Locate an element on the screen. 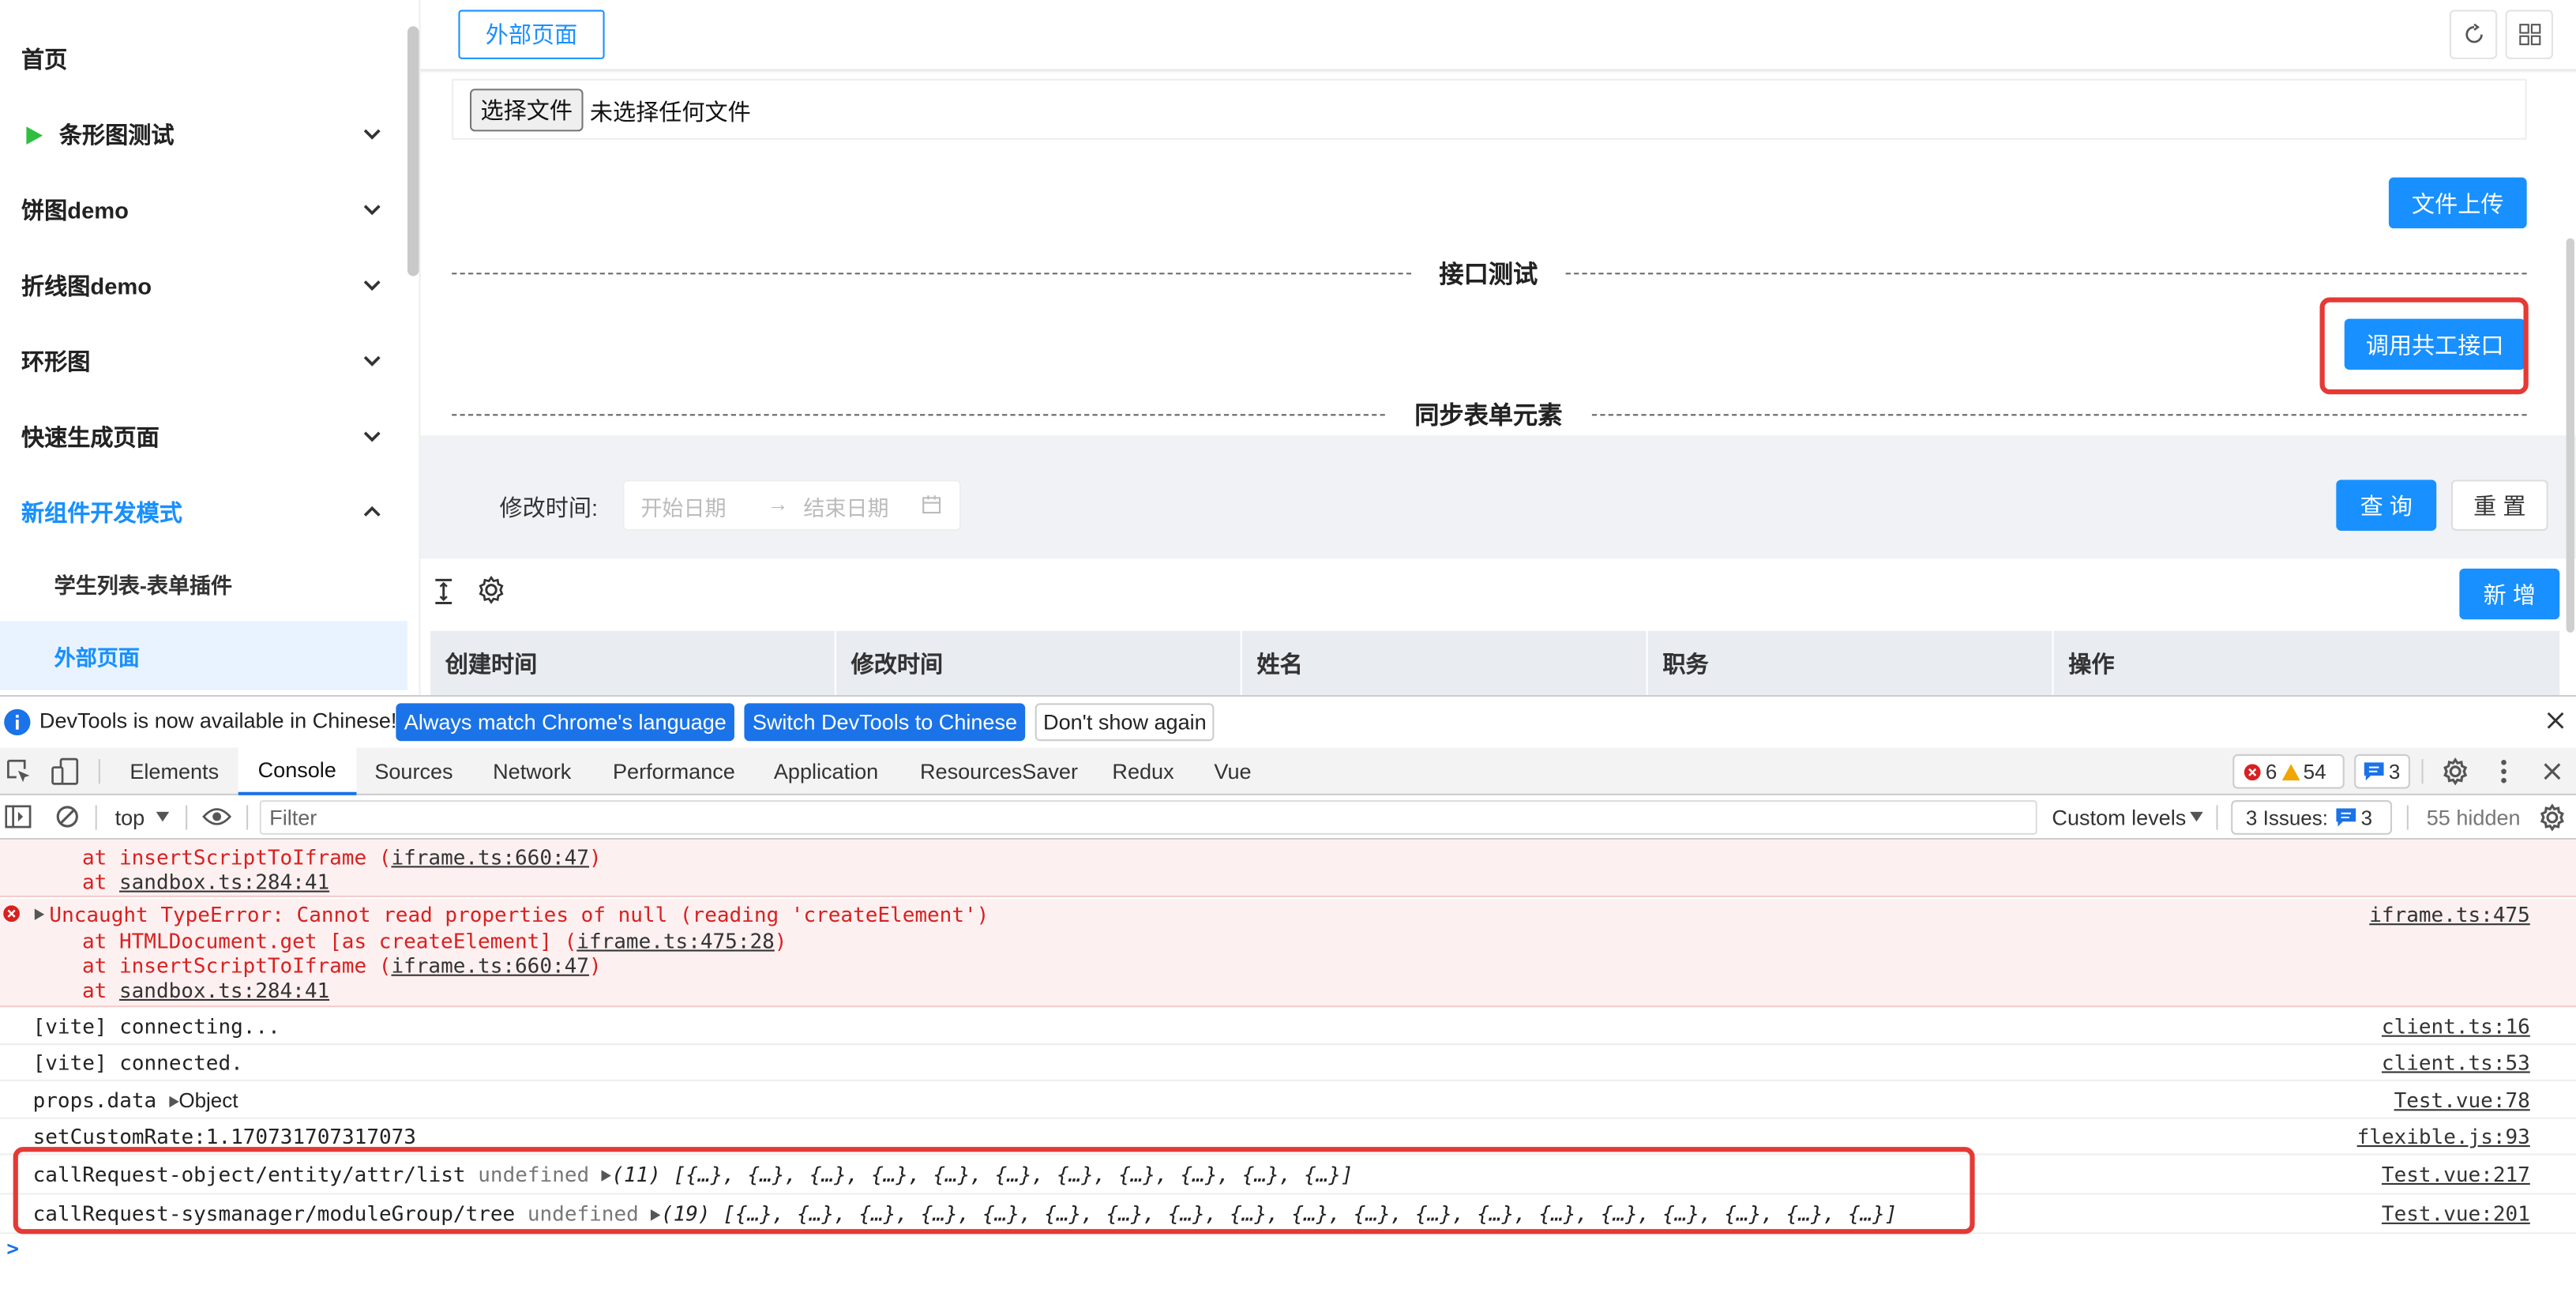 Image resolution: width=2576 pixels, height=1289 pixels. stack-frame: at sandbox.ts:284:41 is located at coordinates (206, 990).